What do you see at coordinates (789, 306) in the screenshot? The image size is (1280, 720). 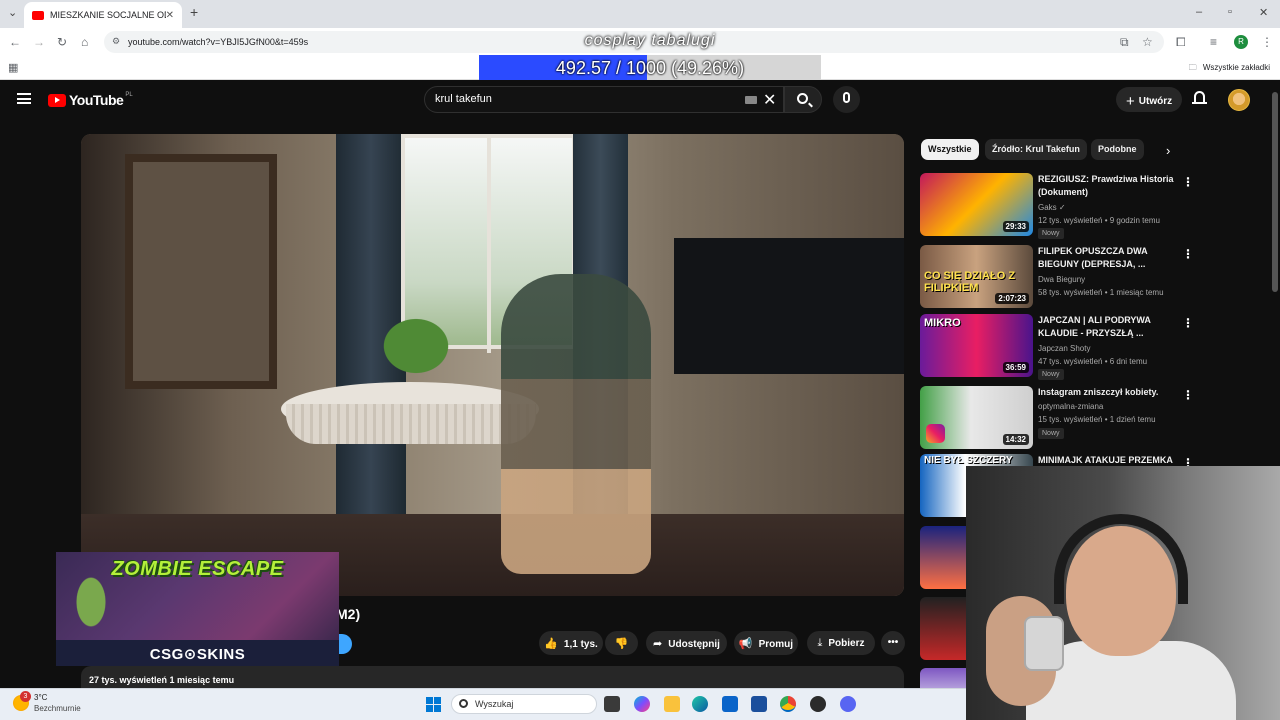 I see `video-frame-tv` at bounding box center [789, 306].